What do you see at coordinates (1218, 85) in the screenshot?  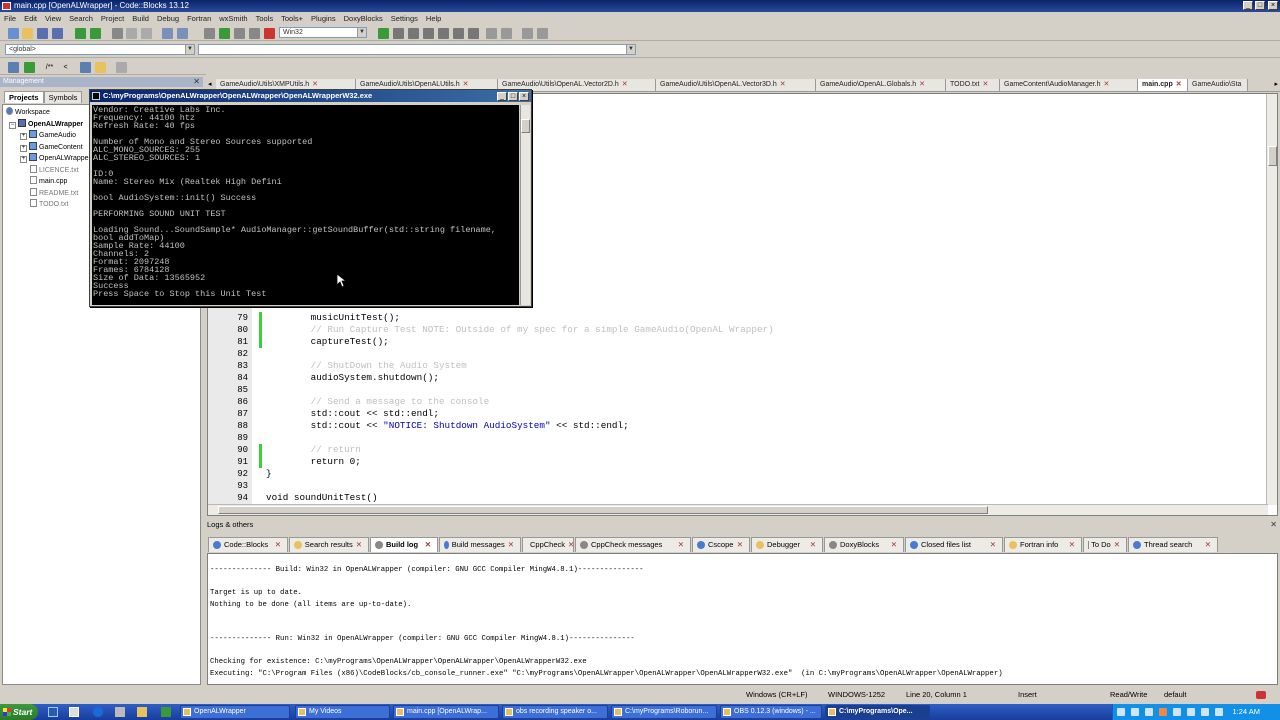 I see `editor-tab: GameAudio\Sta` at bounding box center [1218, 85].